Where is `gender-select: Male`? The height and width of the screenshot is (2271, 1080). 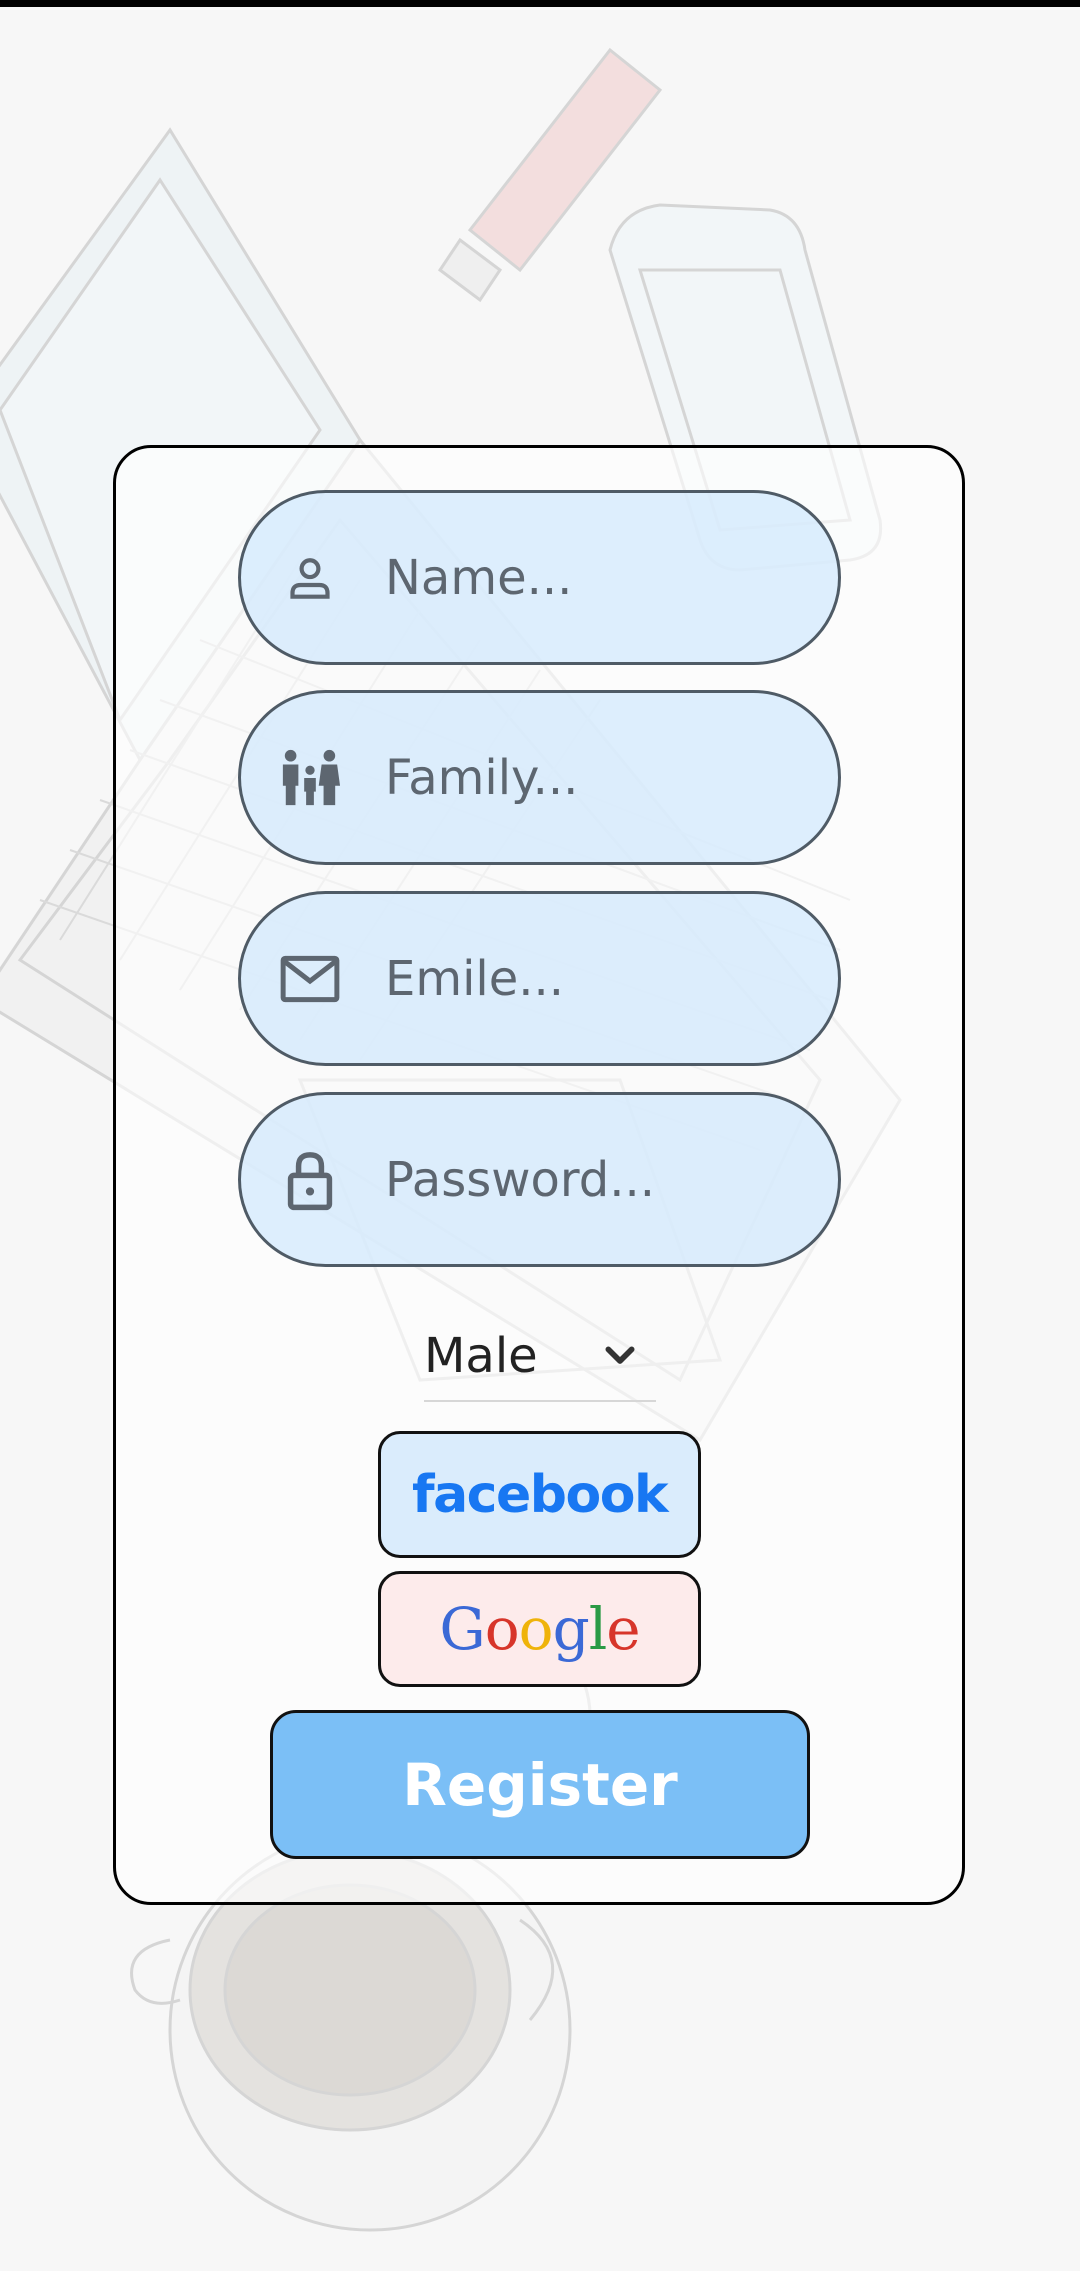
gender-select: Male is located at coordinates (540, 1356).